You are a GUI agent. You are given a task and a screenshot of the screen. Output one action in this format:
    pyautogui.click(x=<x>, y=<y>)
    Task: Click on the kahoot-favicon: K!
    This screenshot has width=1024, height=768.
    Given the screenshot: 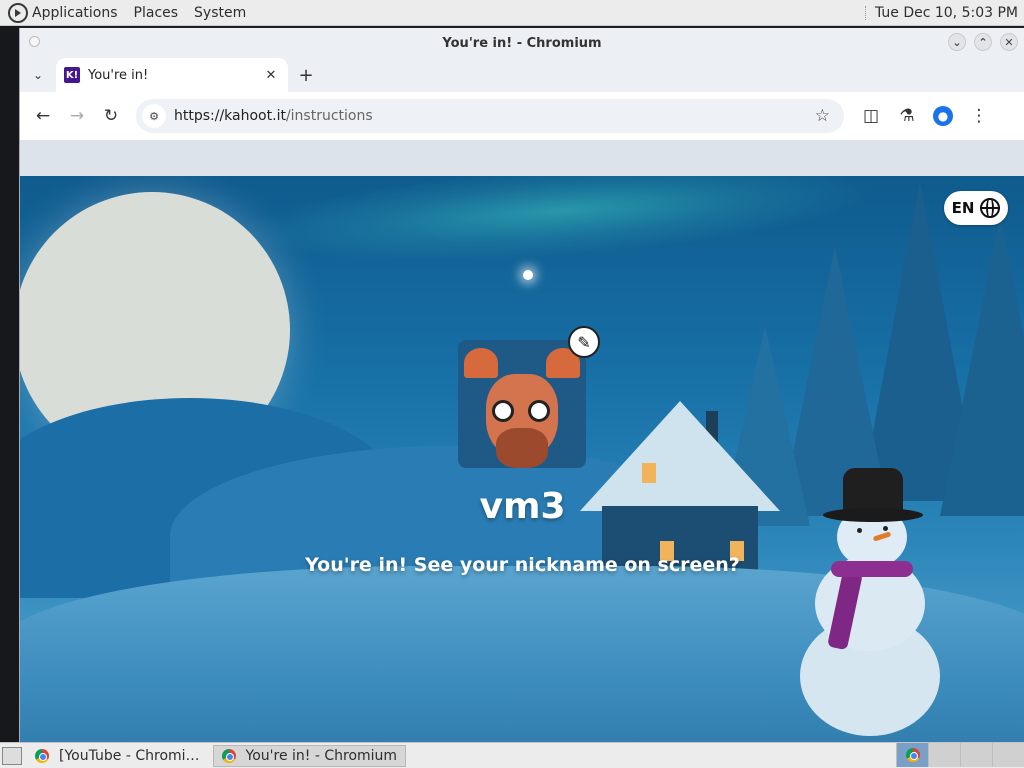 What is the action you would take?
    pyautogui.click(x=72, y=75)
    